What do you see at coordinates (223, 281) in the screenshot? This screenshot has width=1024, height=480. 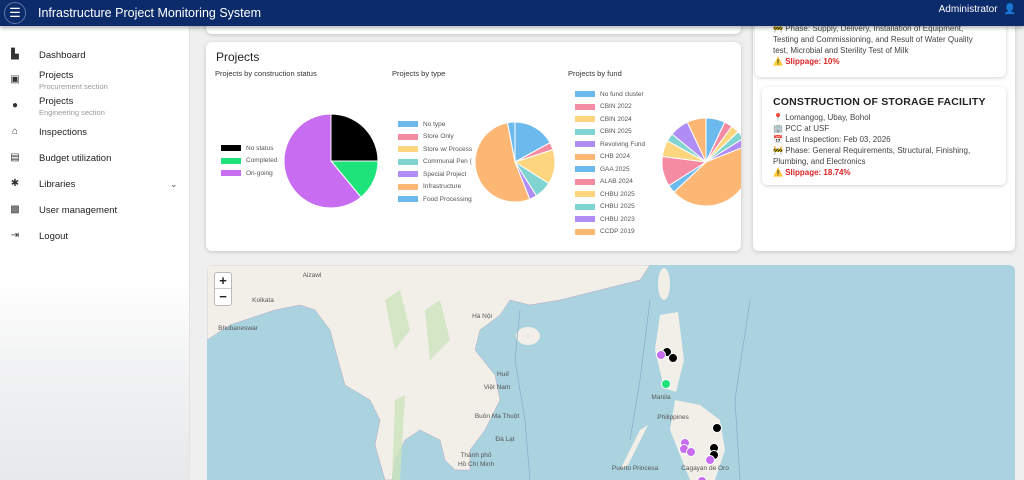 I see `zoom-in-button: +` at bounding box center [223, 281].